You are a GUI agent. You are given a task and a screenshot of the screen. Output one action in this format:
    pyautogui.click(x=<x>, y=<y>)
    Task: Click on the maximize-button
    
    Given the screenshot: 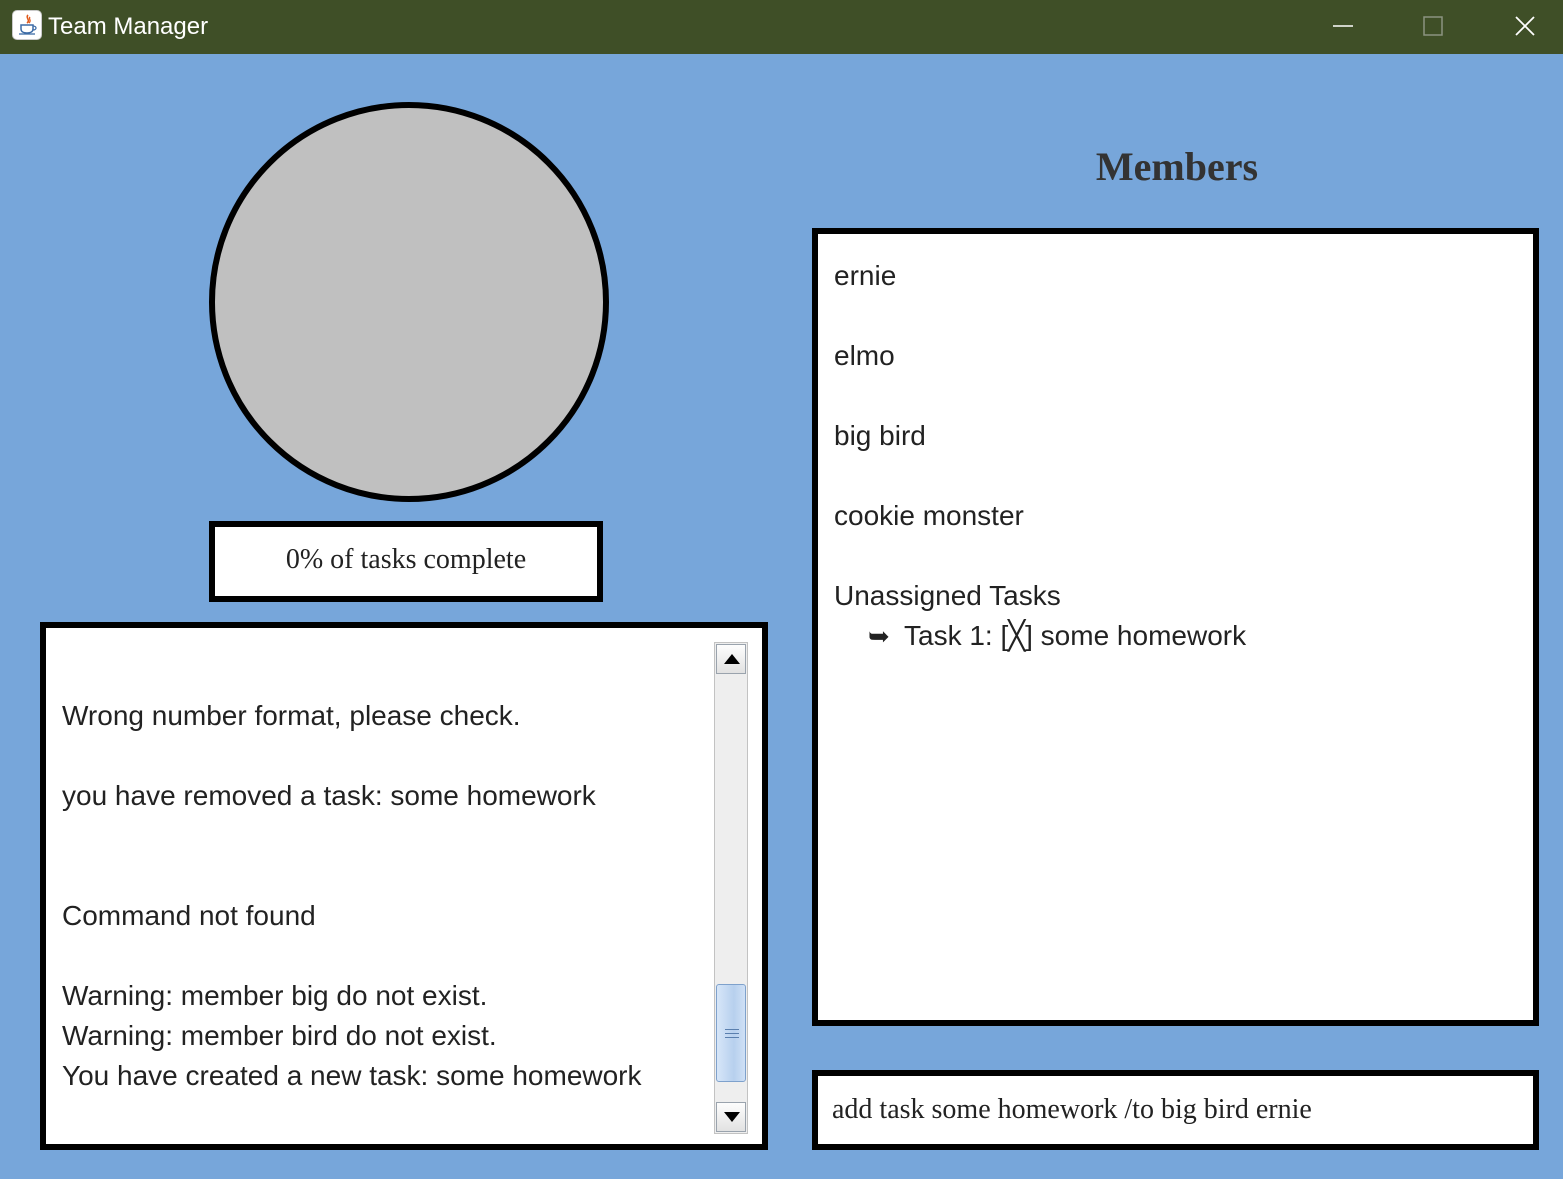 What is the action you would take?
    pyautogui.click(x=1432, y=27)
    